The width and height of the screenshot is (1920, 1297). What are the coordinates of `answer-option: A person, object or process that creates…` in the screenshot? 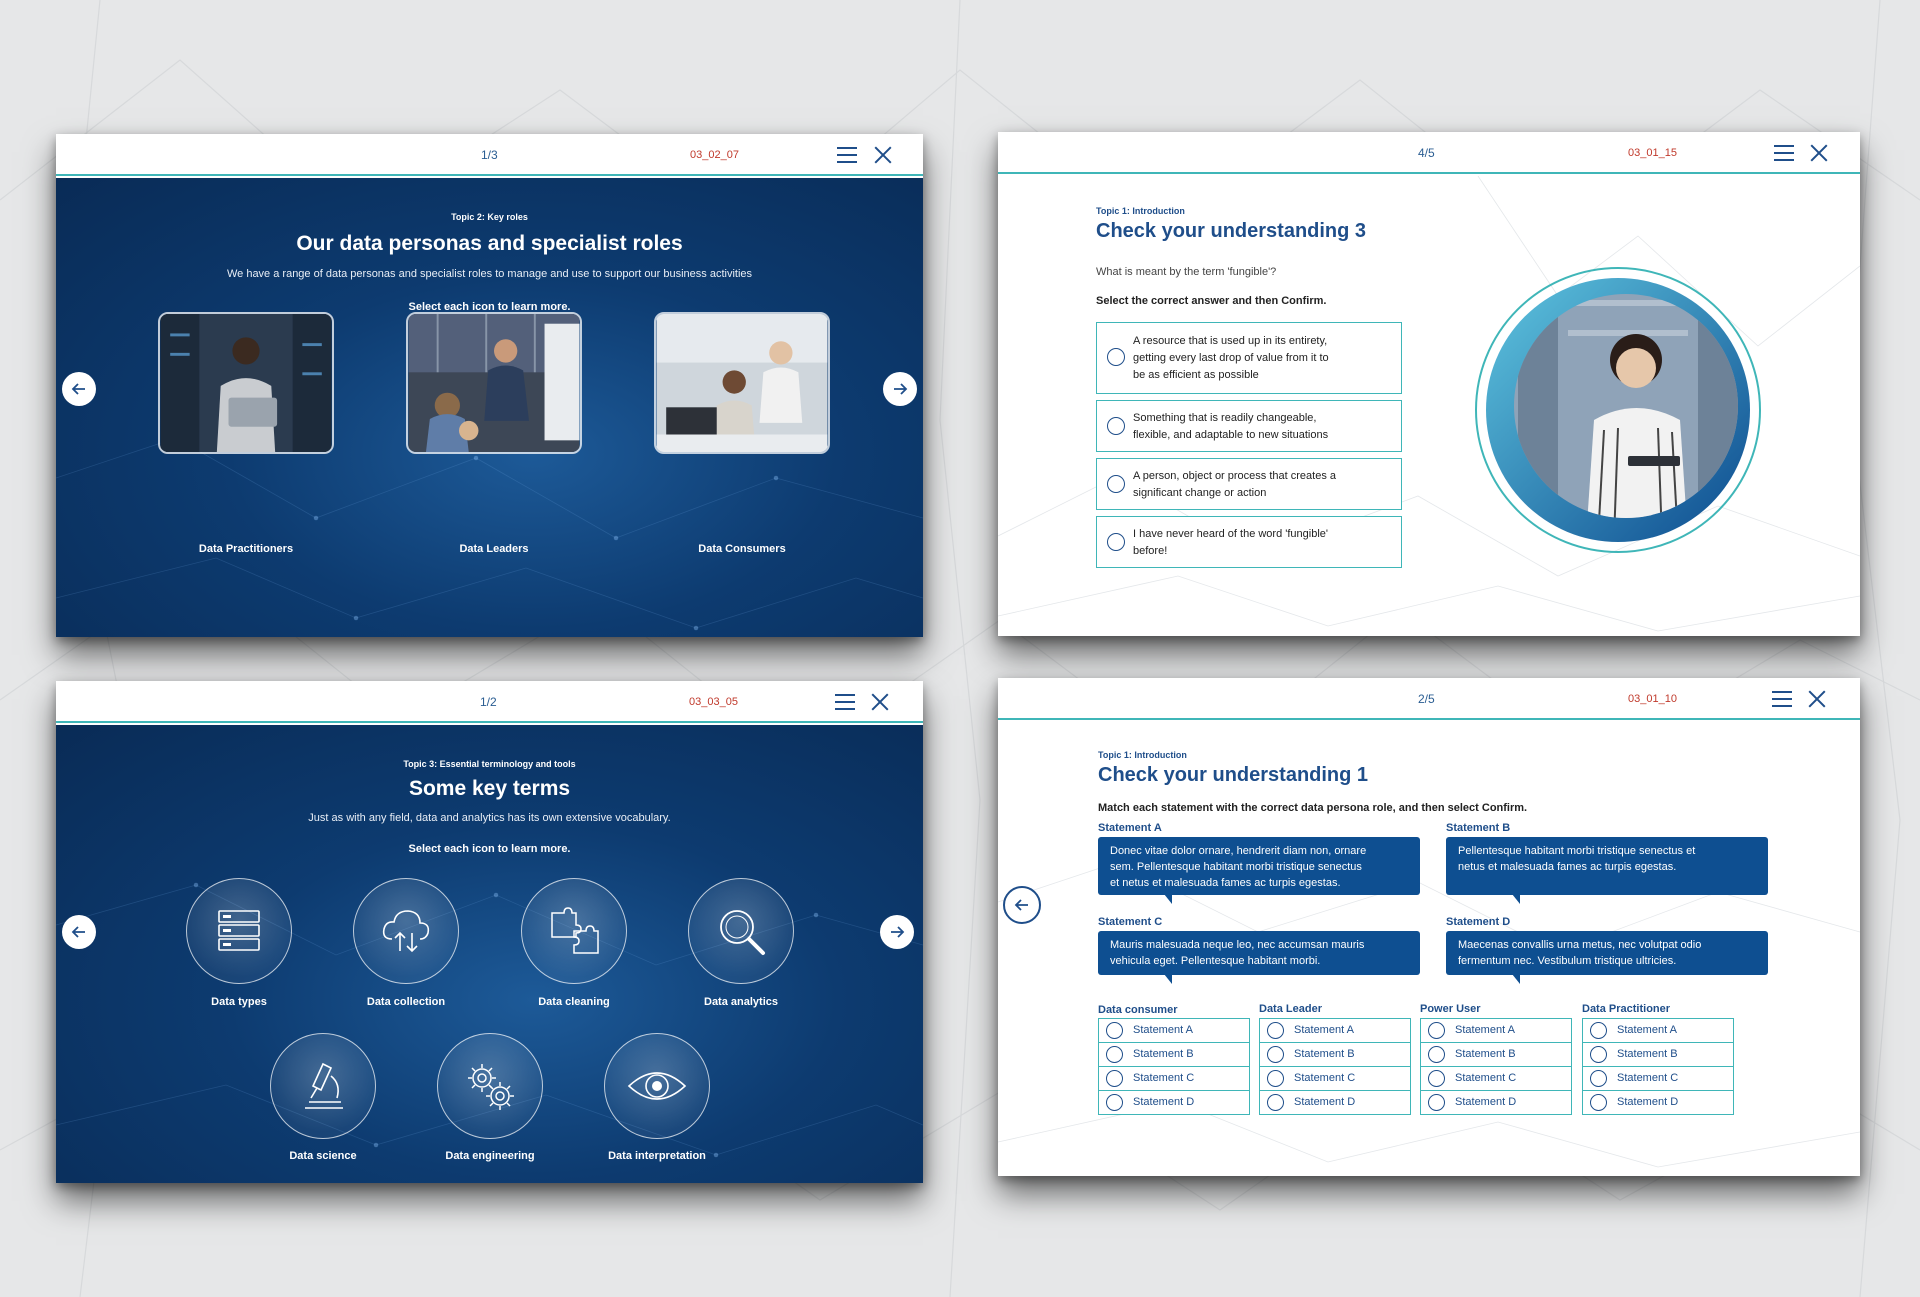 It's located at (1249, 484).